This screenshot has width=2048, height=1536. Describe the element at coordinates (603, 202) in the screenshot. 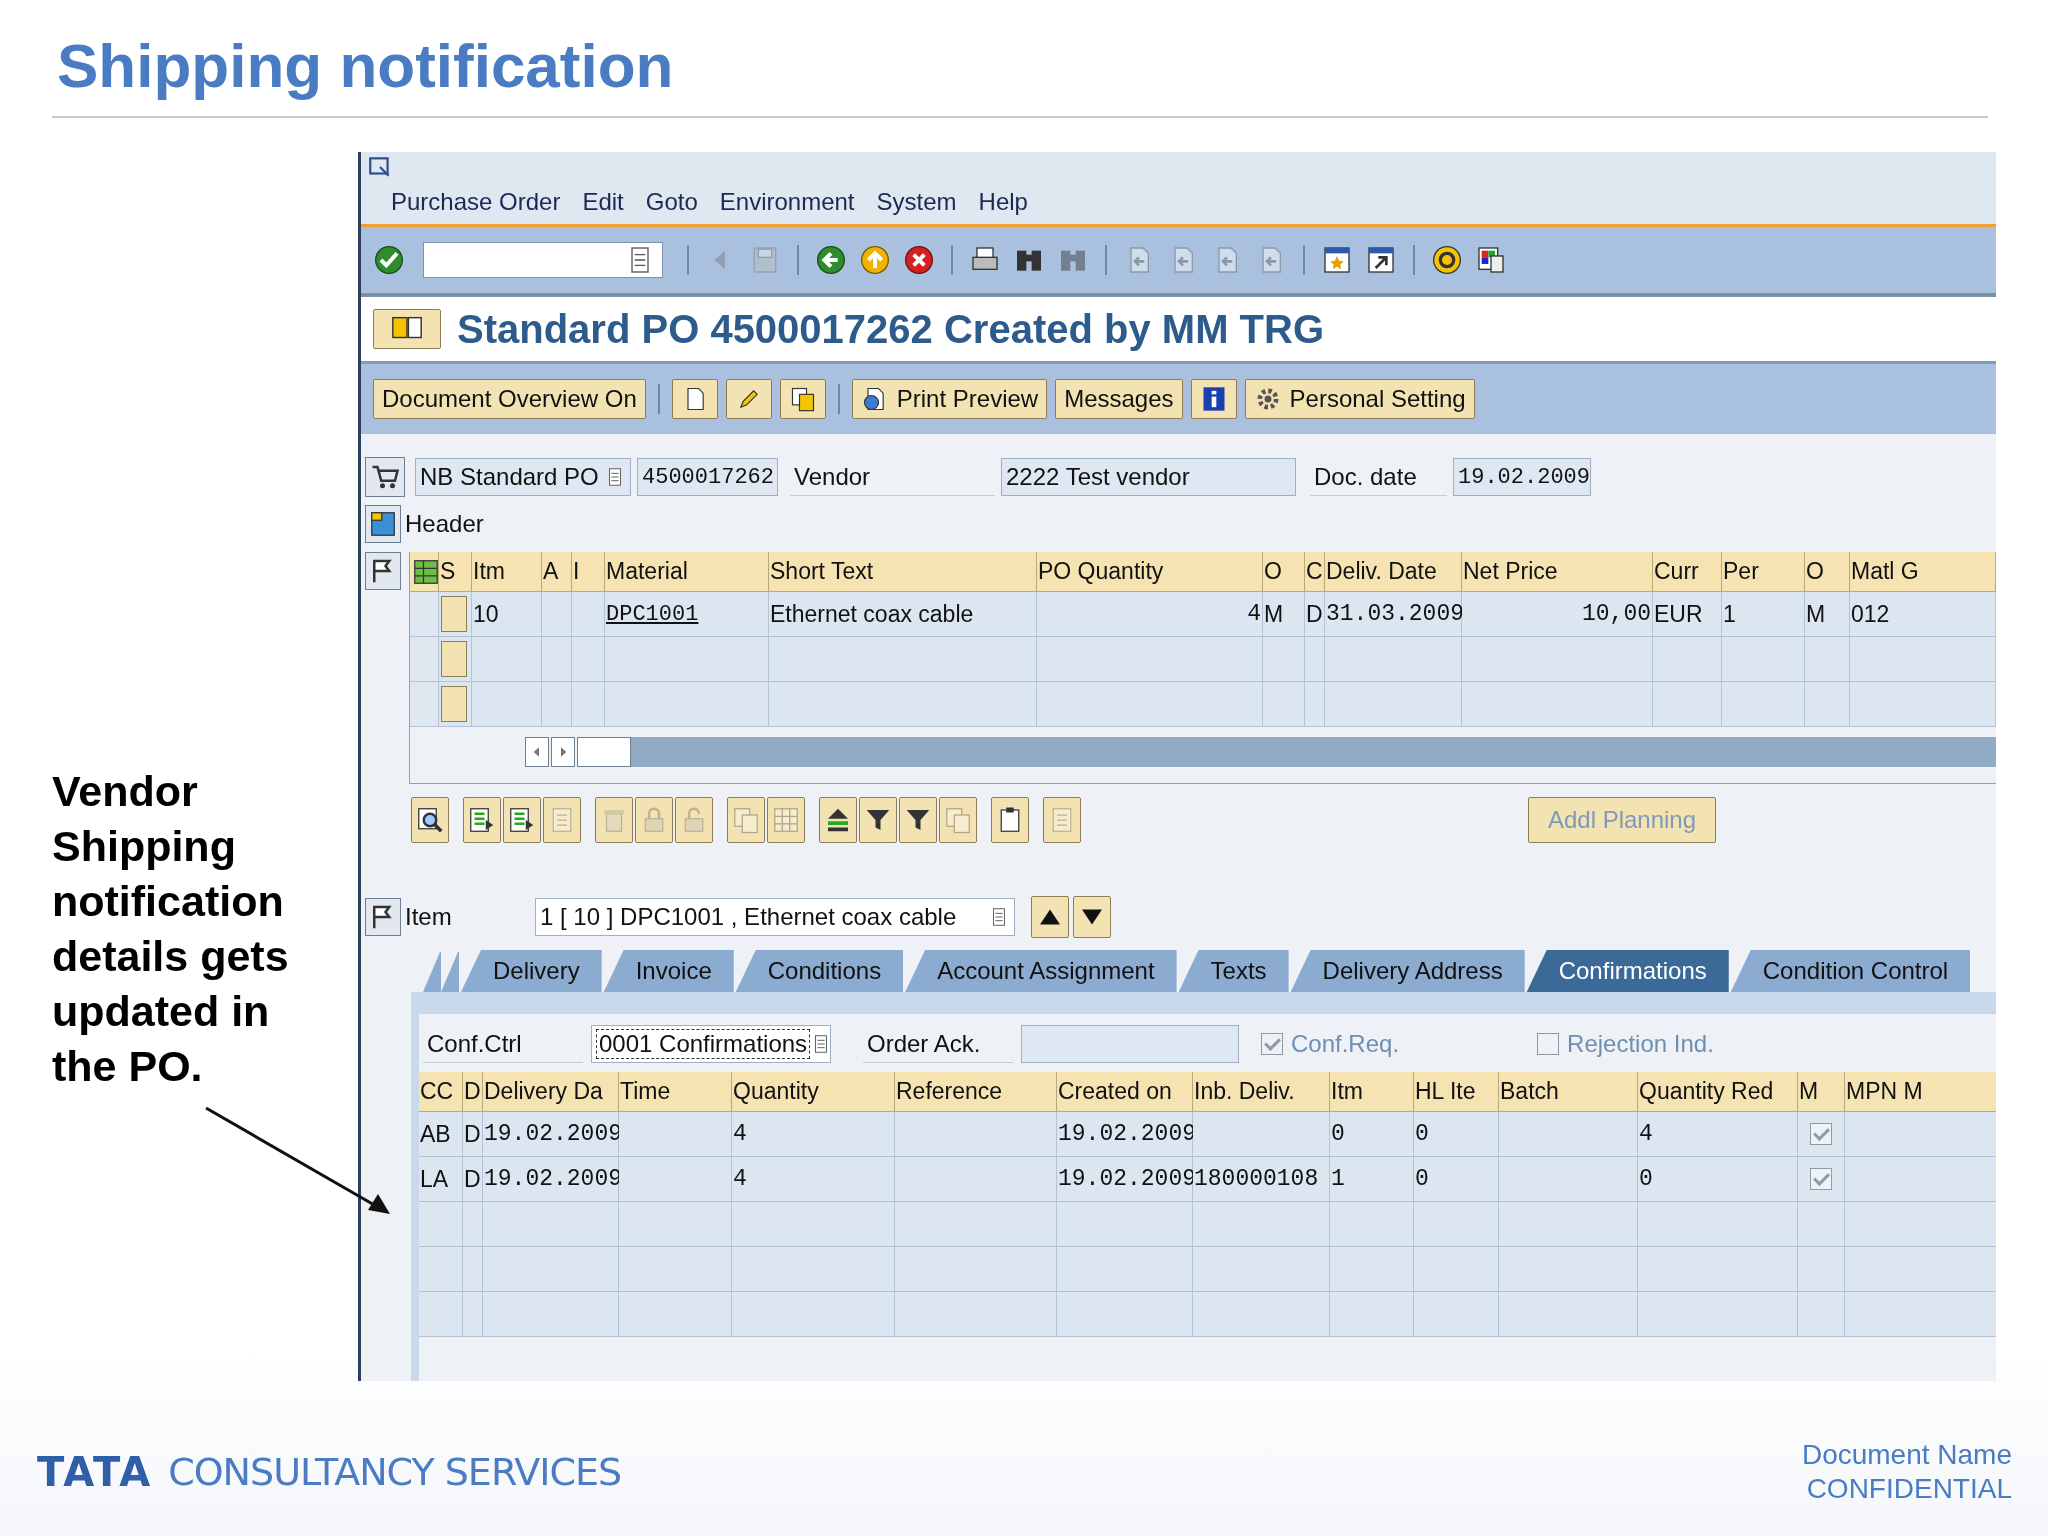

I see `menu-item: Edit` at that location.